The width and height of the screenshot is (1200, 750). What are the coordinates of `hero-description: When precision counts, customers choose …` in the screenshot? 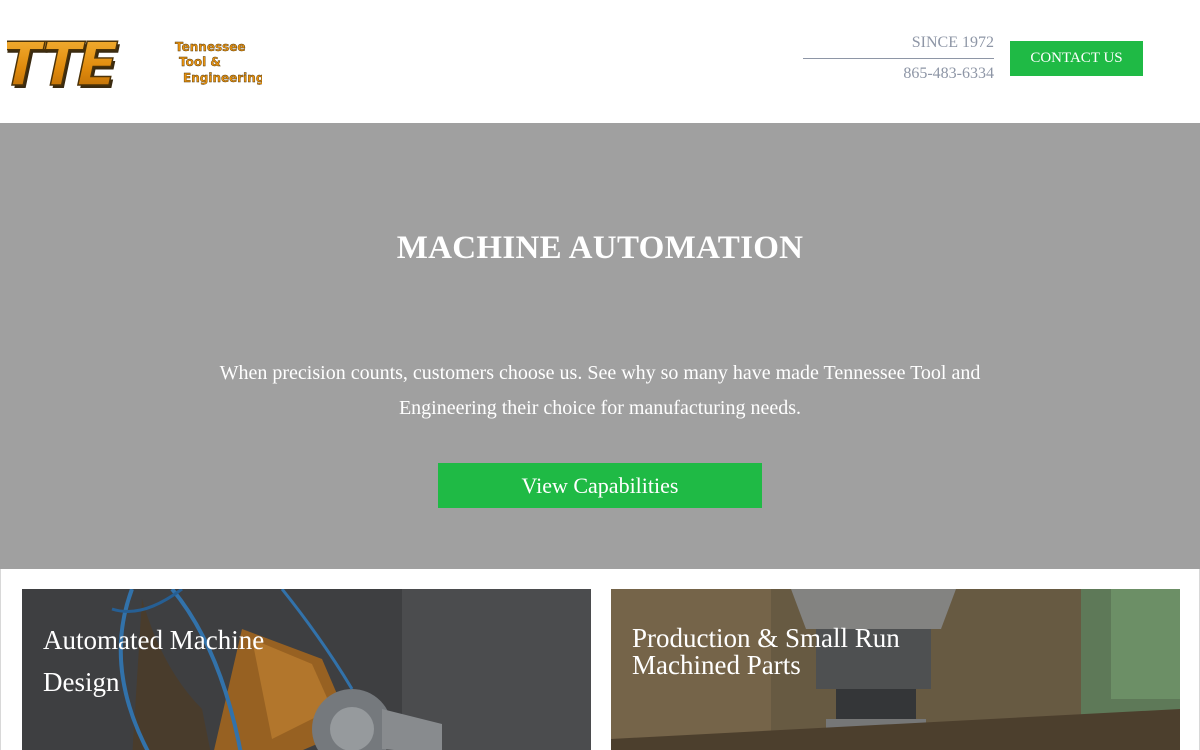 It's located at (600, 390).